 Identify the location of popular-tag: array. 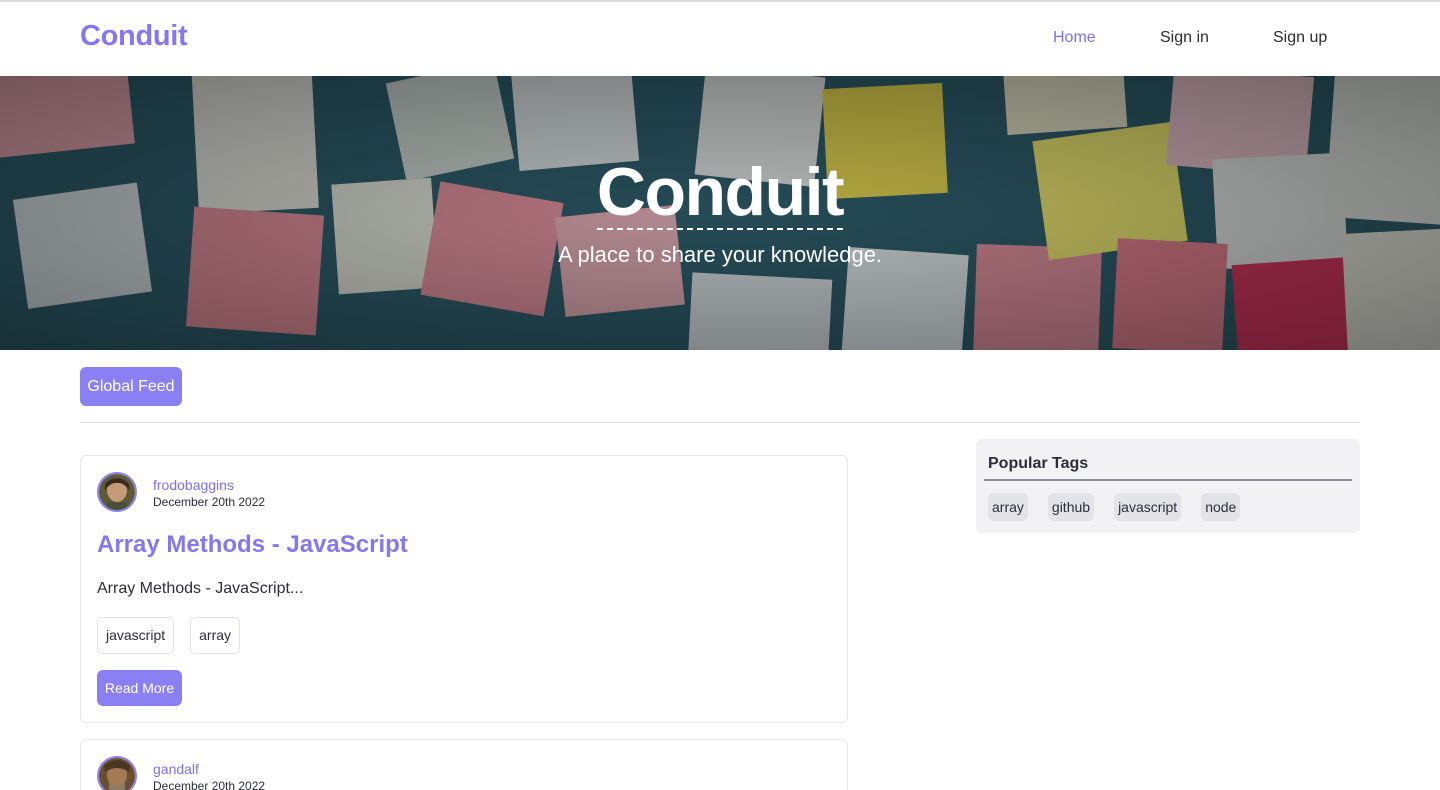
(1008, 507).